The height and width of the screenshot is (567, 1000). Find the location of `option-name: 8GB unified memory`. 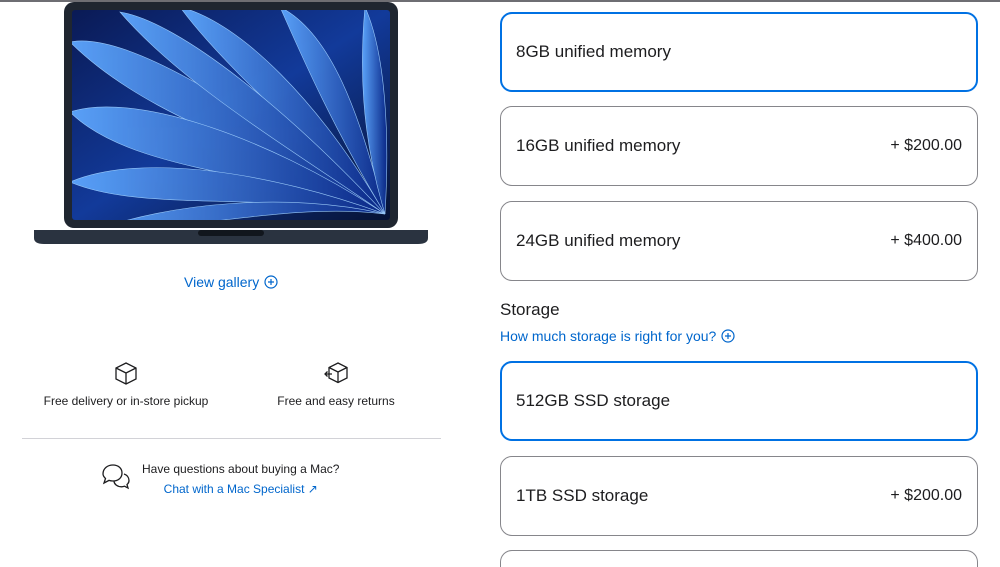

option-name: 8GB unified memory is located at coordinates (593, 51).